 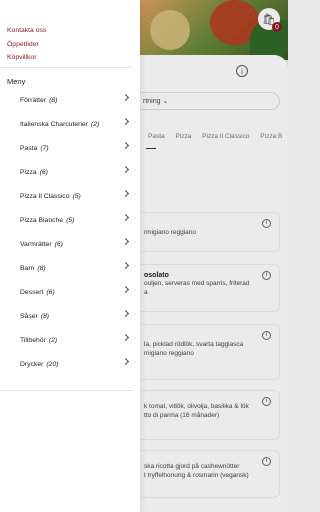 What do you see at coordinates (33, 100) in the screenshot?
I see `category-label: Förrätter` at bounding box center [33, 100].